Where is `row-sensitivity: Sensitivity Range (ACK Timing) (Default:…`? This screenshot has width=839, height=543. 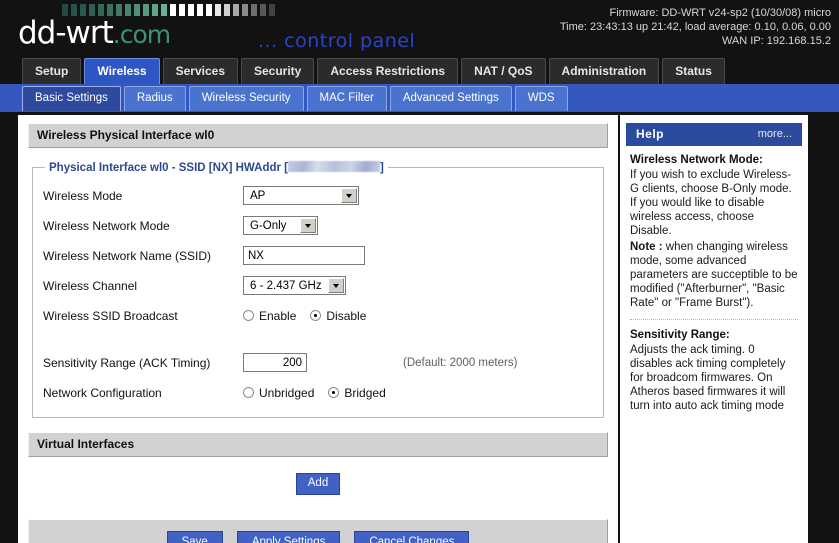
row-sensitivity: Sensitivity Range (ACK Timing) (Default:… is located at coordinates (318, 362).